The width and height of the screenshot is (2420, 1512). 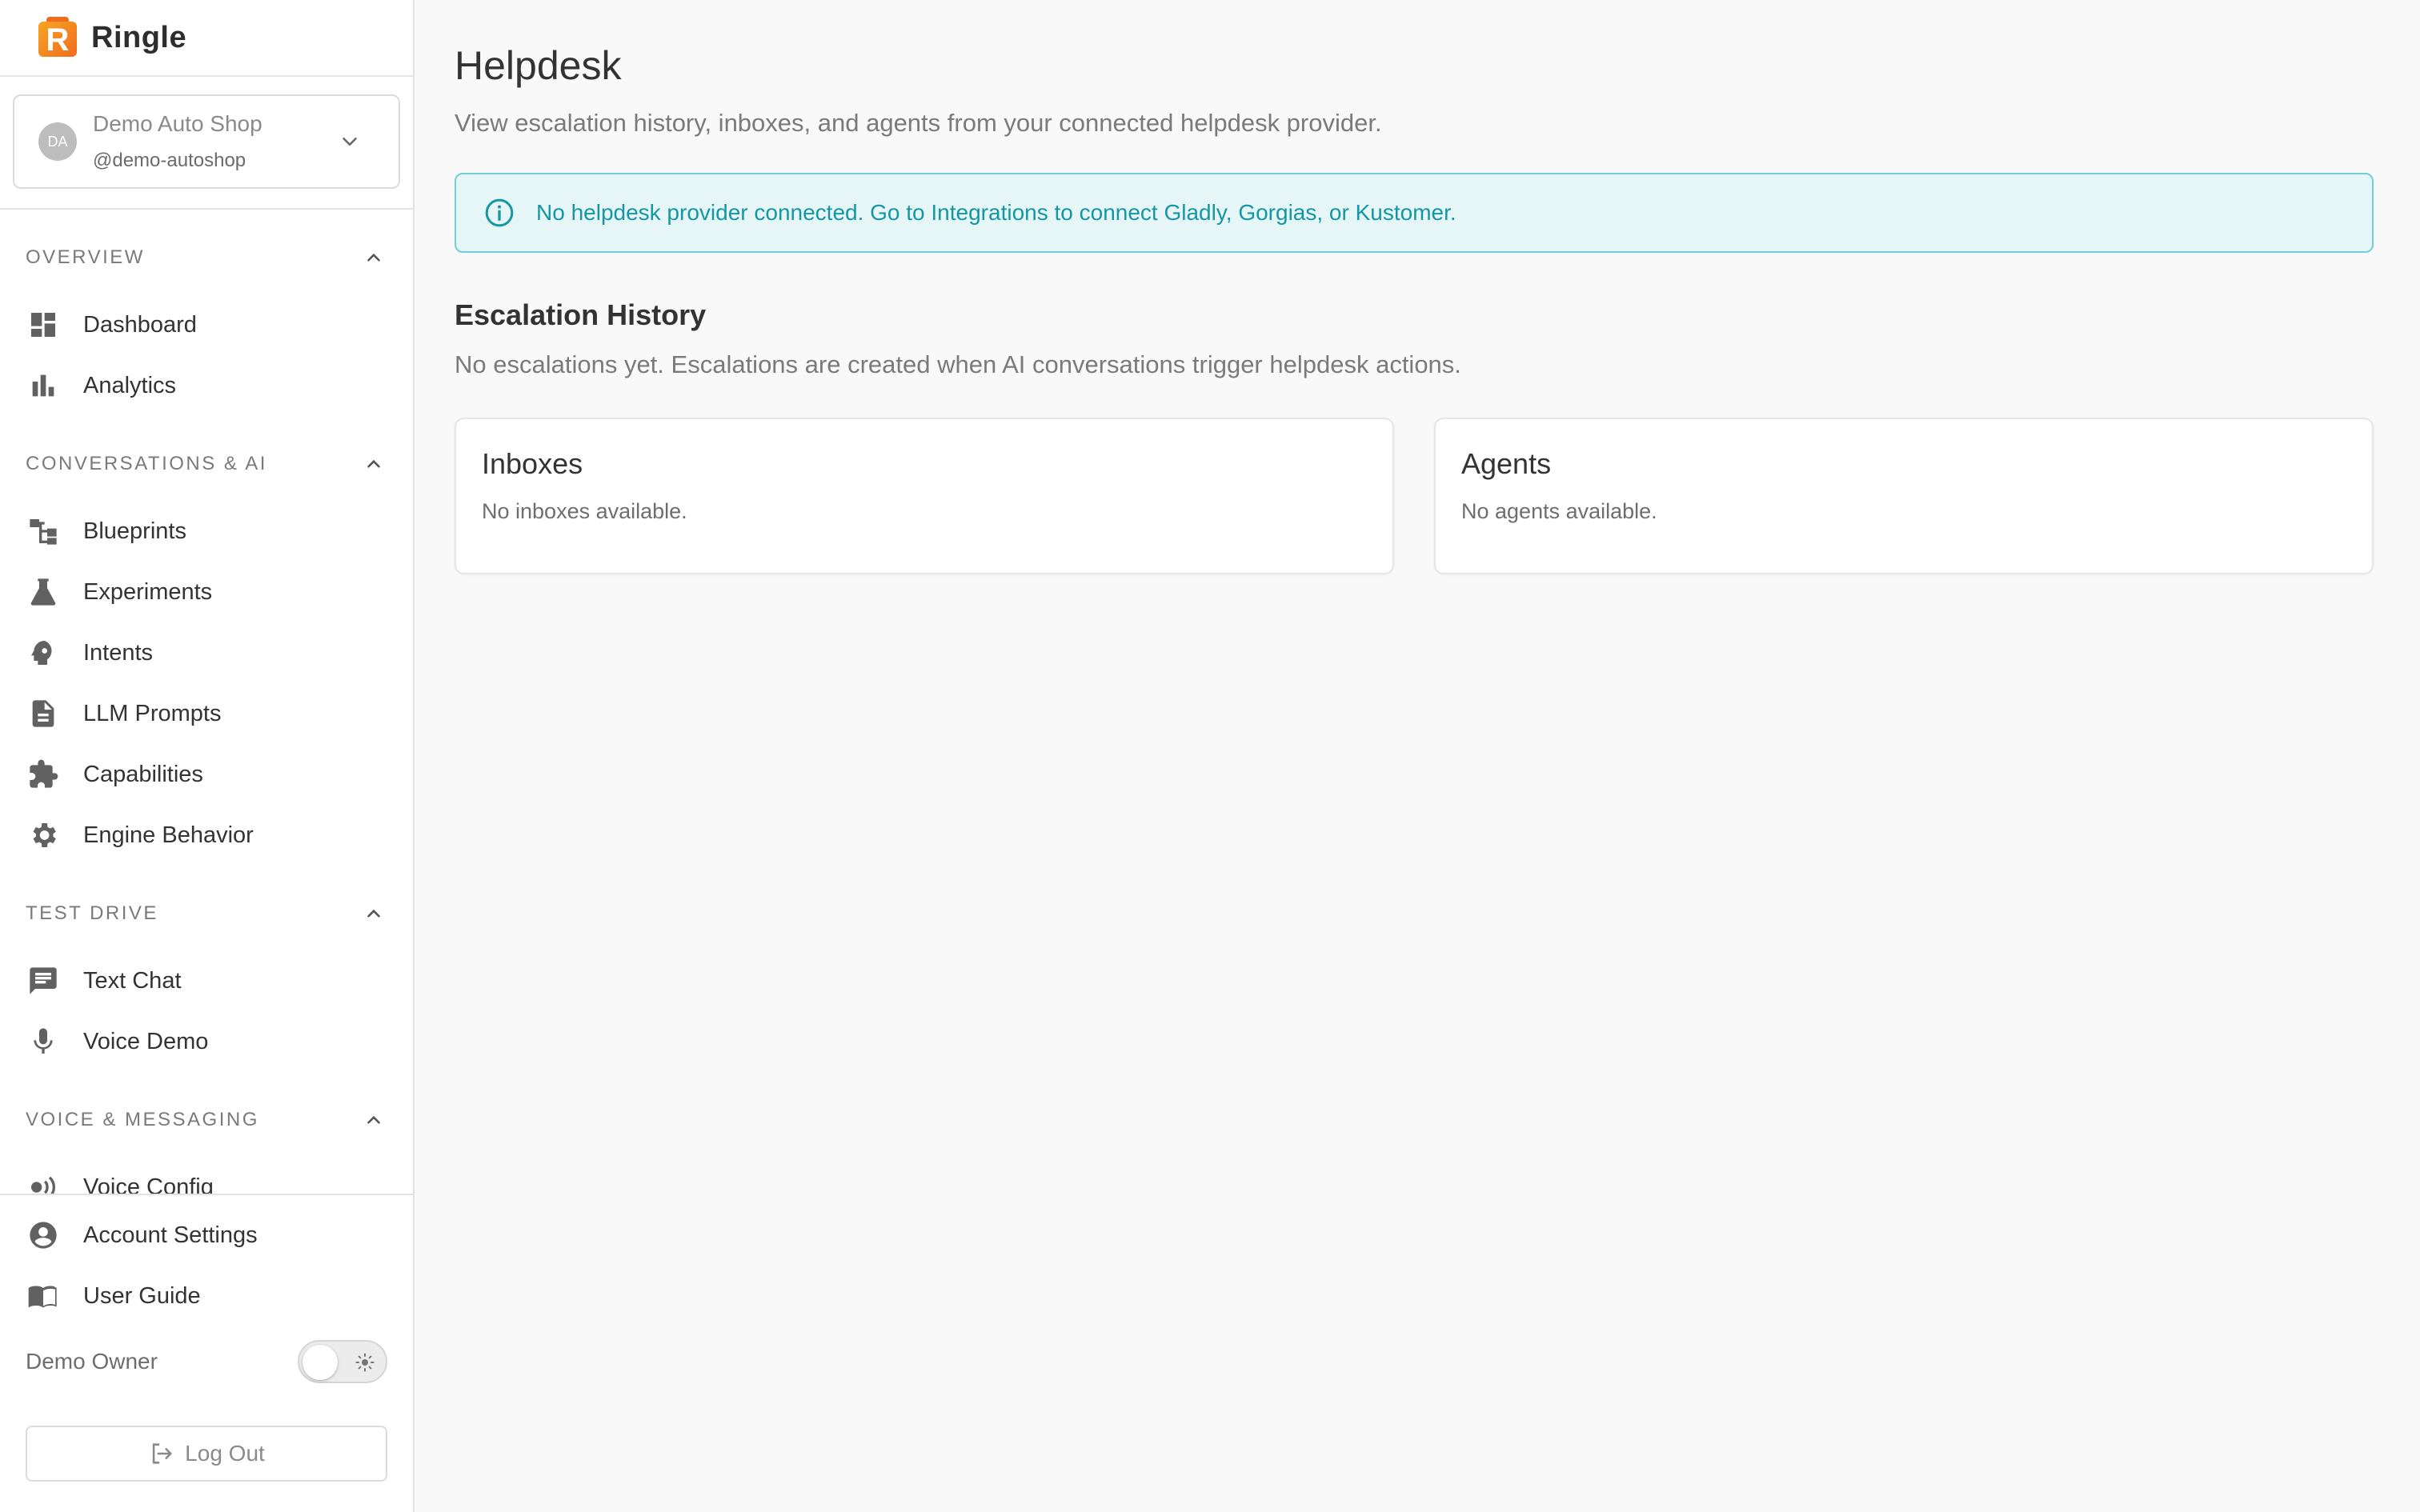 I want to click on sidebar-item-capabilities: Capabilities, so click(x=206, y=774).